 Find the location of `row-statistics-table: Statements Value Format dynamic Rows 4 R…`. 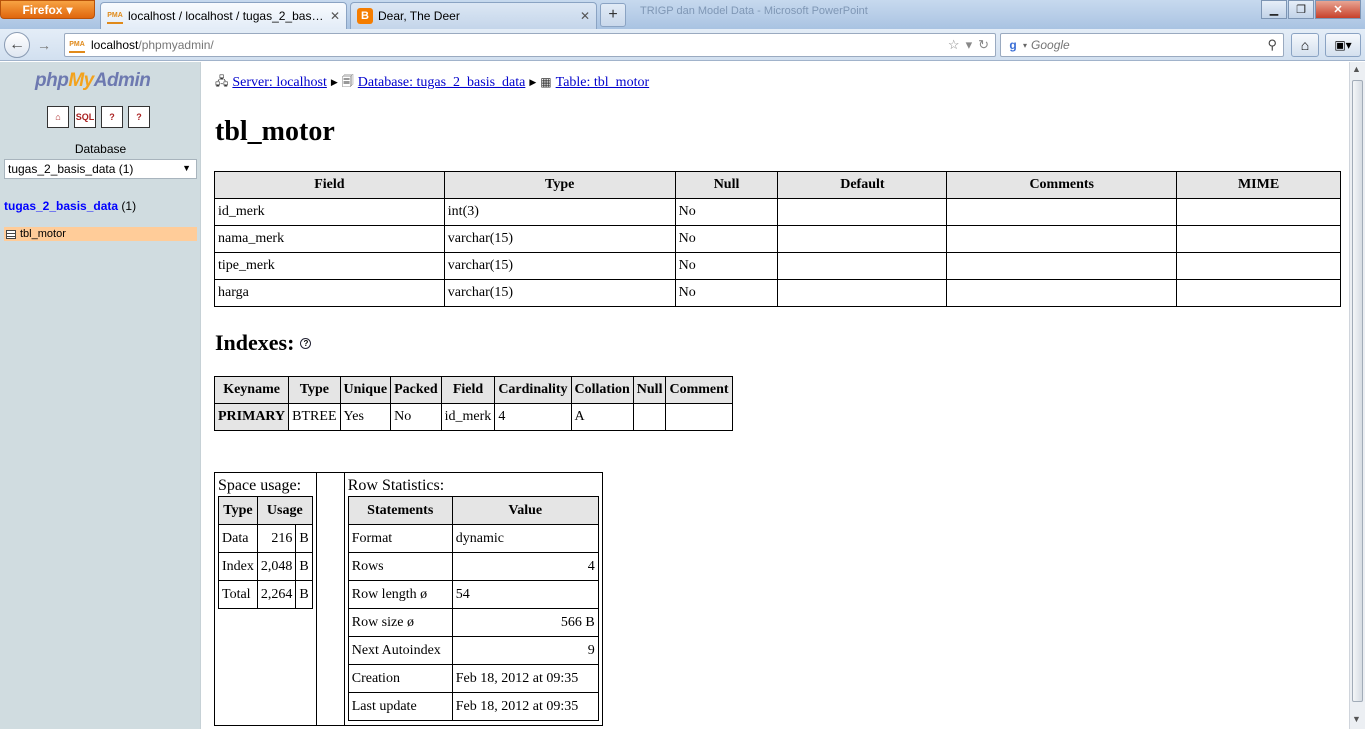

row-statistics-table: Statements Value Format dynamic Rows 4 R… is located at coordinates (473, 608).